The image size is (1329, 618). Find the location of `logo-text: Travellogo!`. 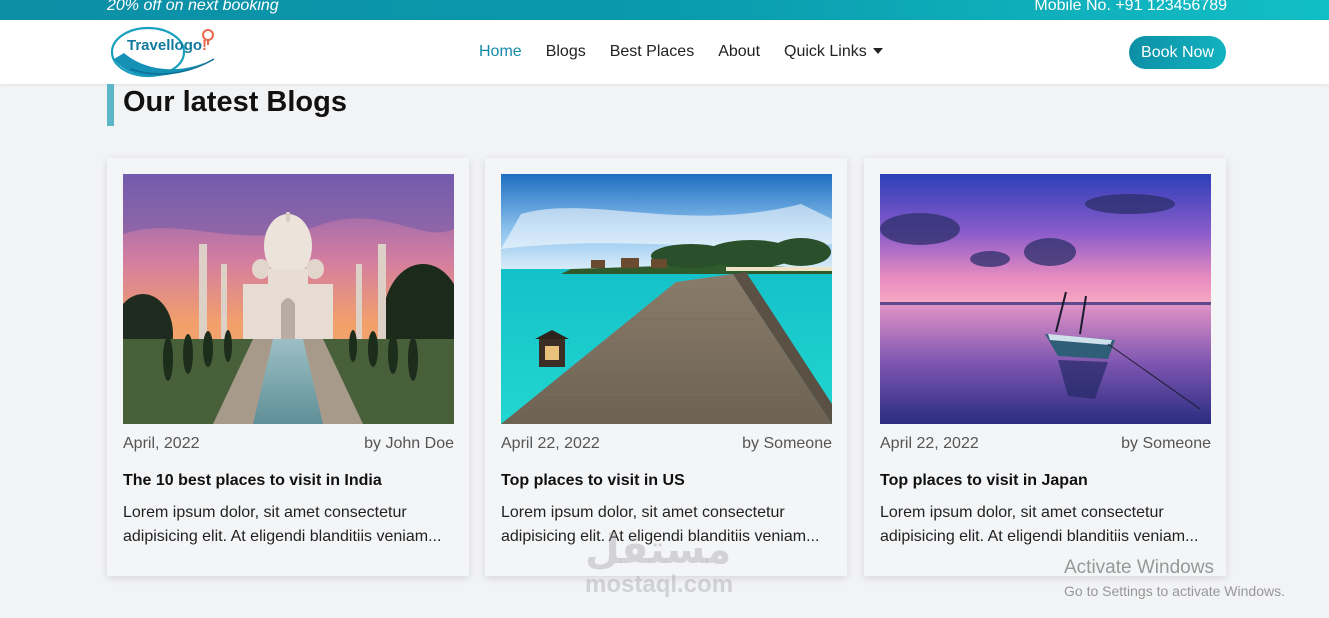

logo-text: Travellogo! is located at coordinates (167, 45).